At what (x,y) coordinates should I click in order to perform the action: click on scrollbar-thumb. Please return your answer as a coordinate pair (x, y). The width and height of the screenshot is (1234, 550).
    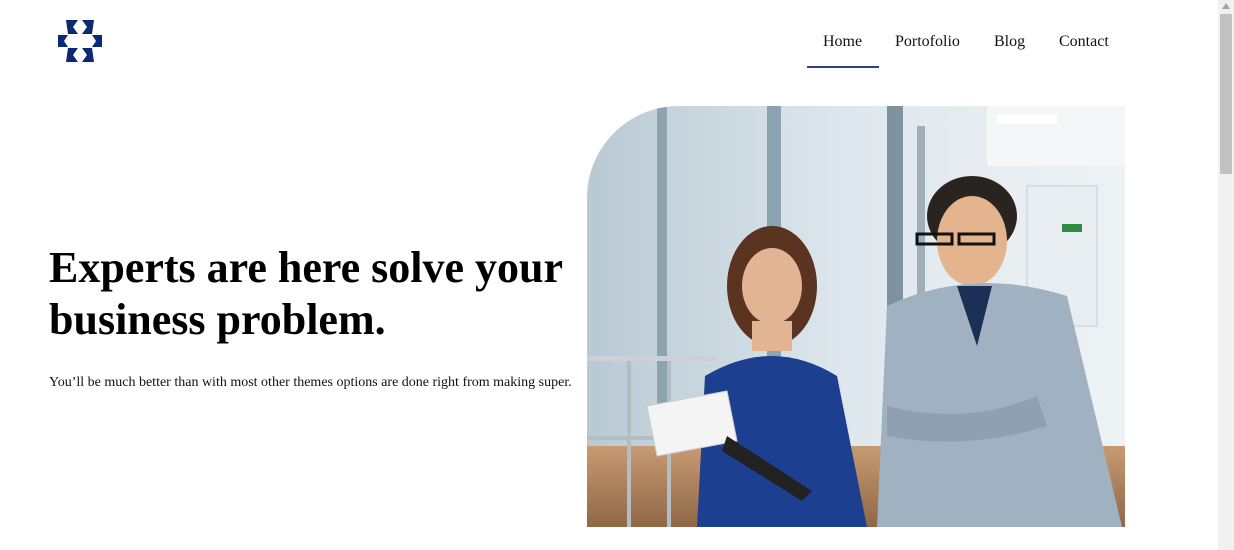
    Looking at the image, I should click on (1226, 94).